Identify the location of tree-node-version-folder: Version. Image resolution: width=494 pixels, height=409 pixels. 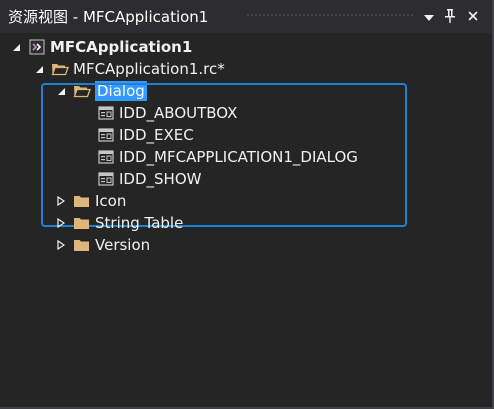
(102, 245).